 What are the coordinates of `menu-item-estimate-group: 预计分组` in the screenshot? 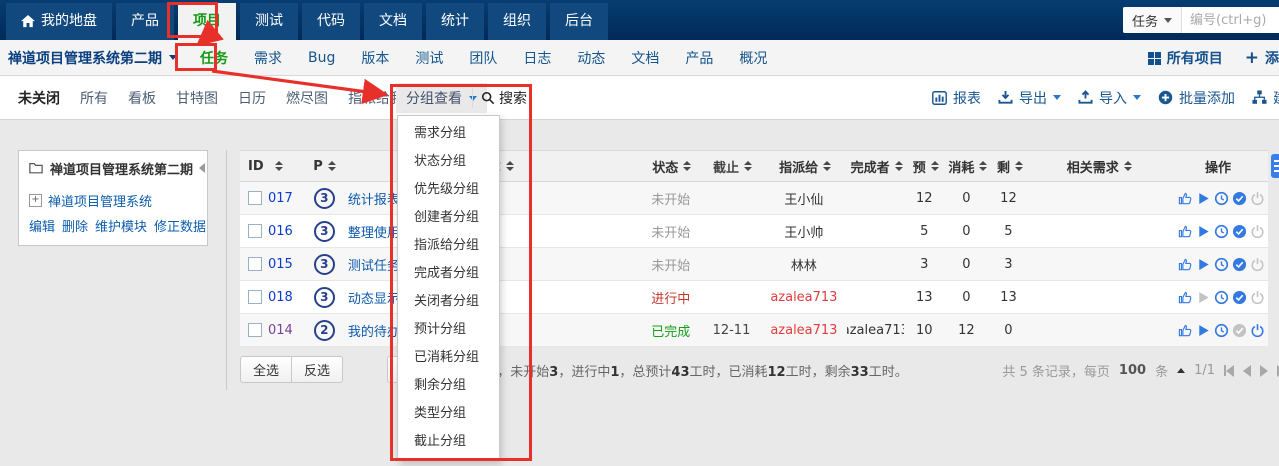 It's located at (448, 330).